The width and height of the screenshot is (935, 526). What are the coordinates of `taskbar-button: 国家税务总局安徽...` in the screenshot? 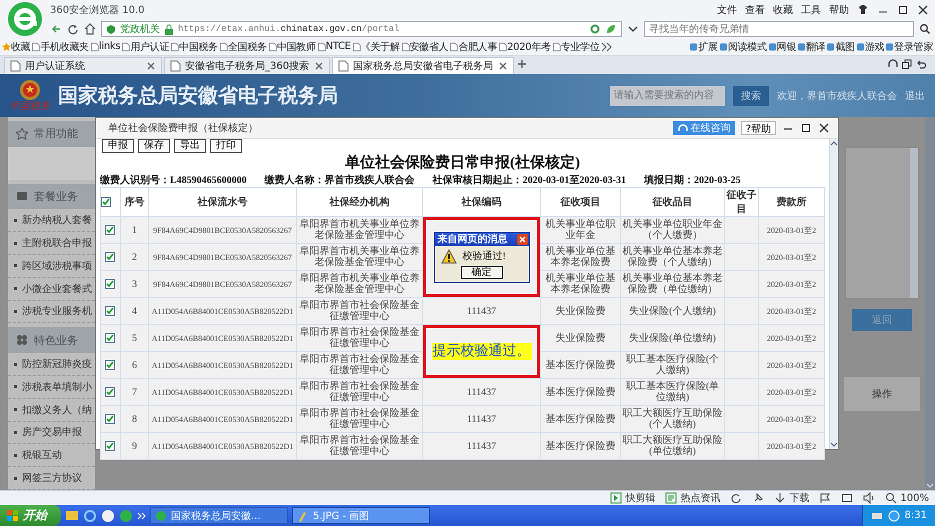 It's located at (219, 515).